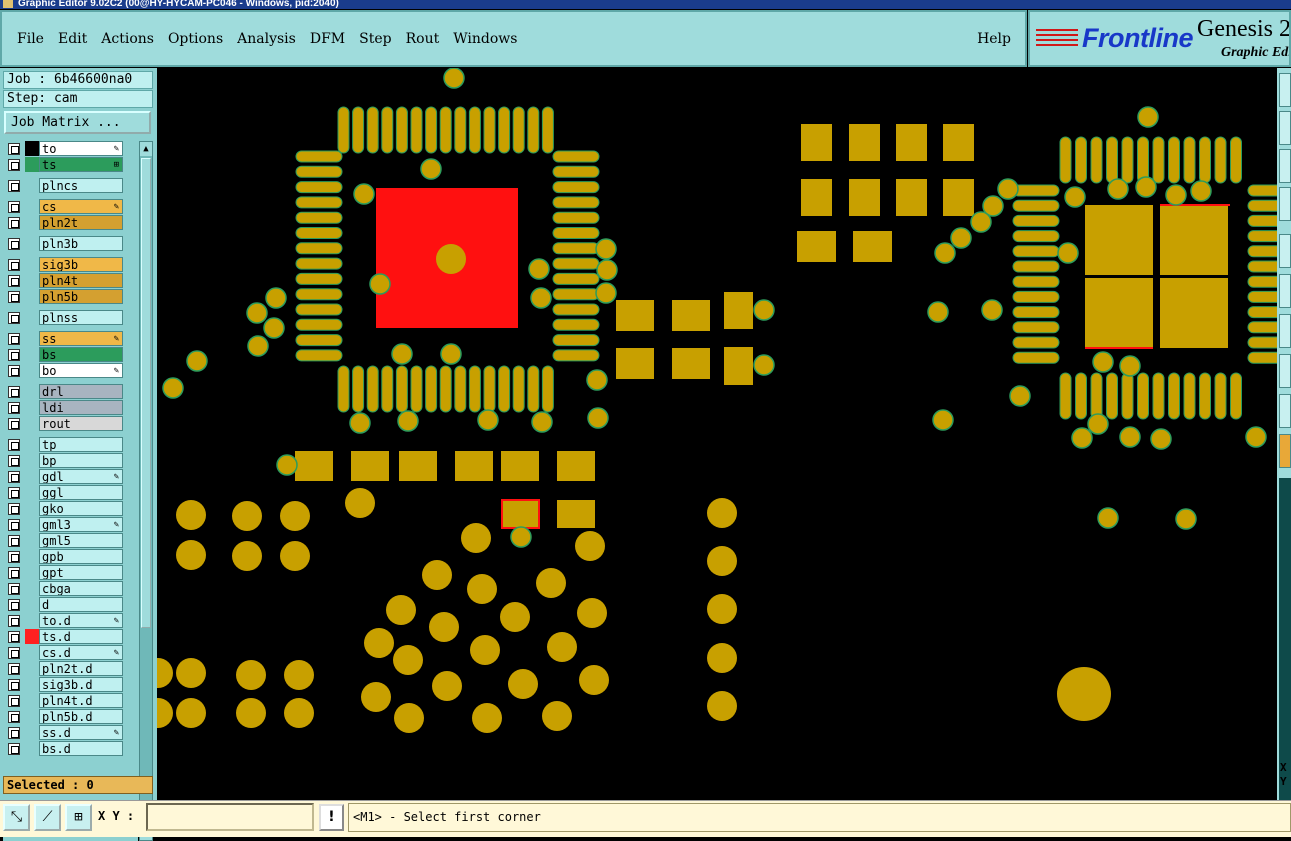 Image resolution: width=1291 pixels, height=841 pixels. I want to click on menu-actions: Actions, so click(127, 39).